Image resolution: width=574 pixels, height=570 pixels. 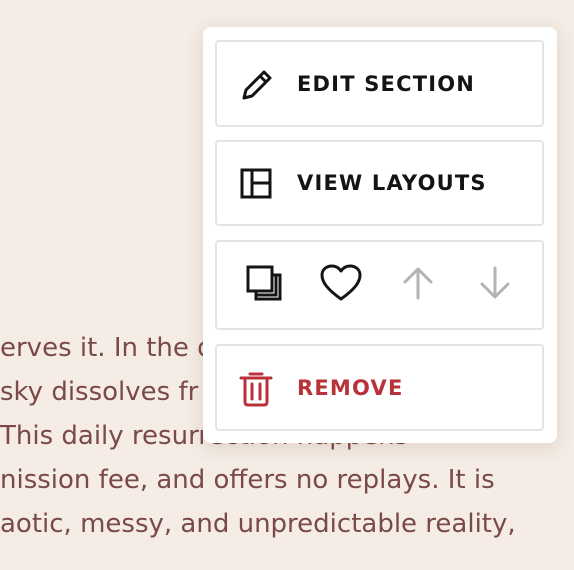 I want to click on edit-section-button: EDIT SECTION, so click(x=379, y=83).